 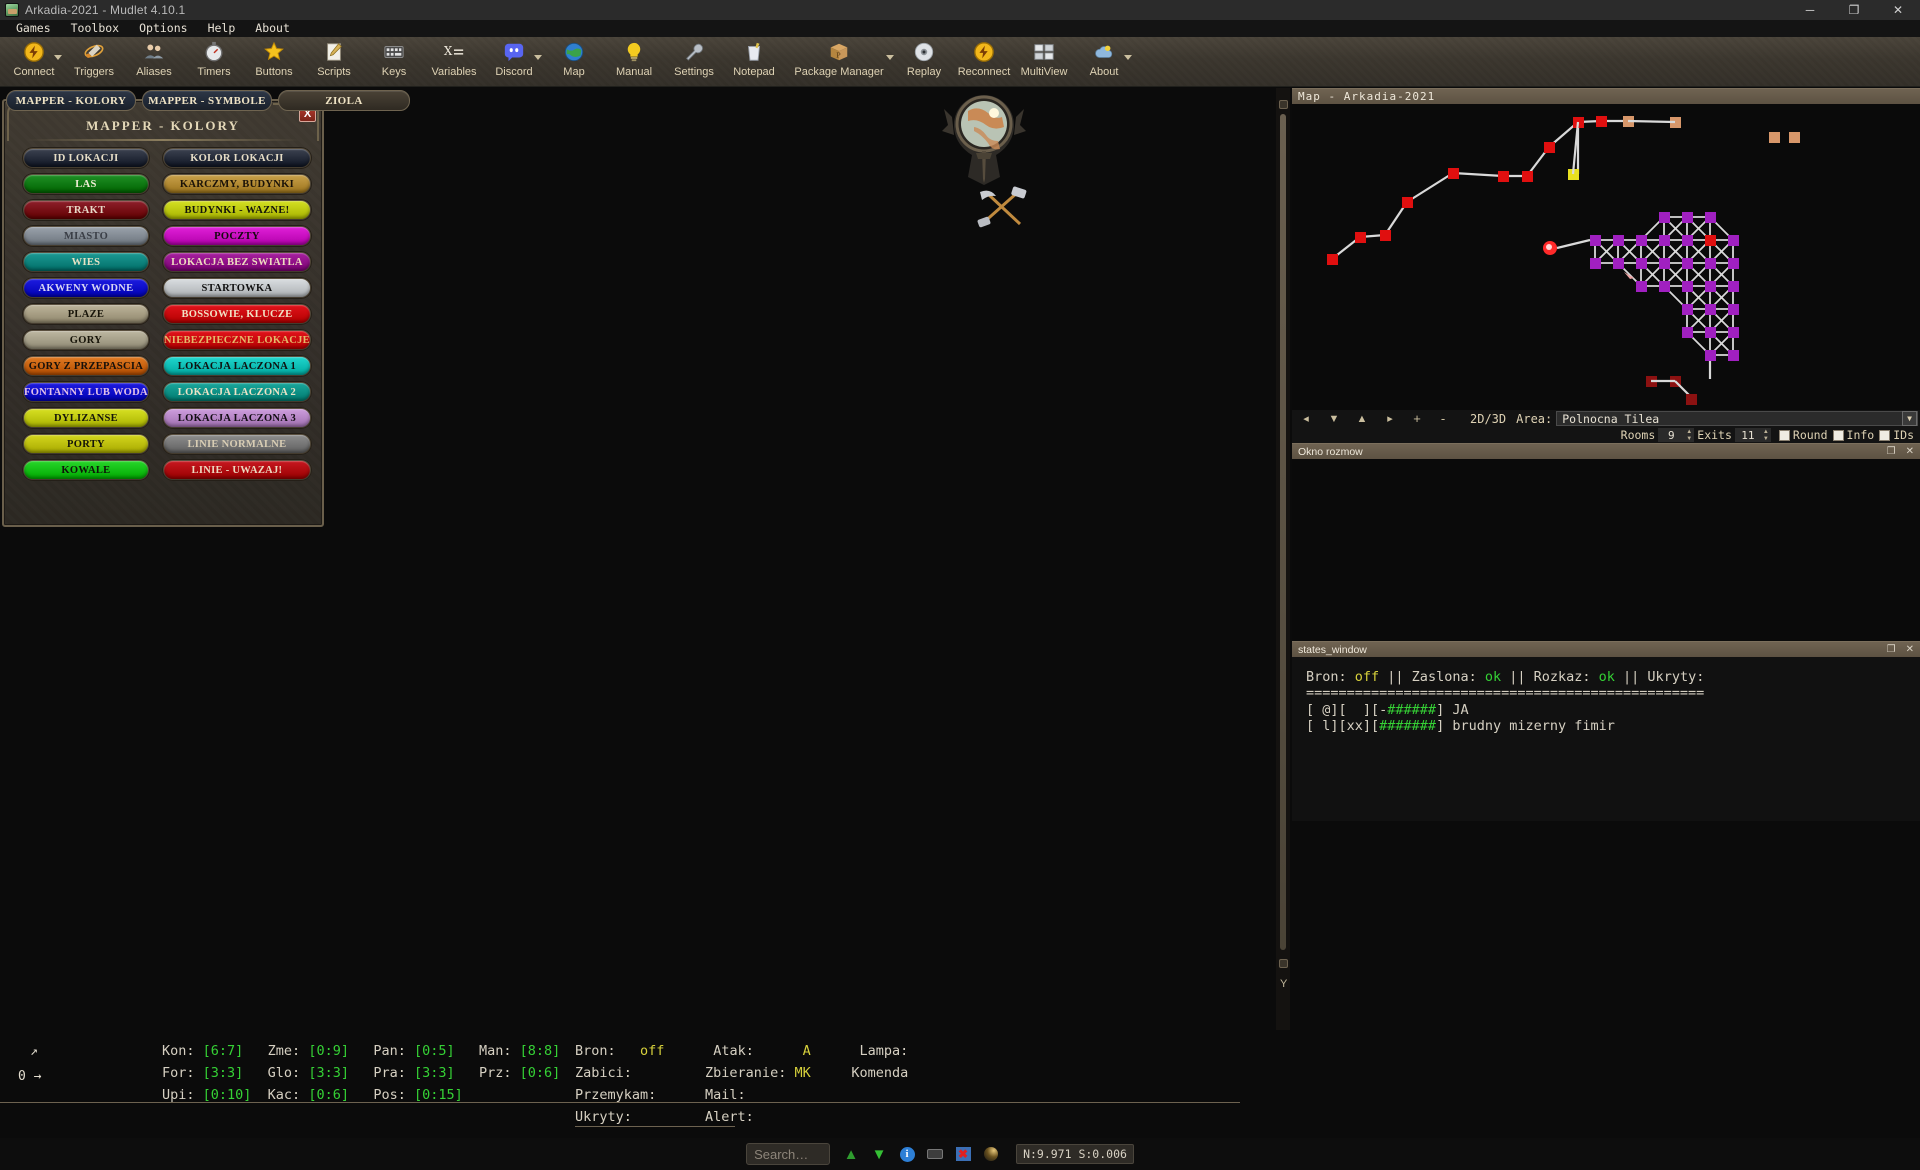 What do you see at coordinates (1737, 418) in the screenshot?
I see `map-area-select: Polnocna Tilea ▼` at bounding box center [1737, 418].